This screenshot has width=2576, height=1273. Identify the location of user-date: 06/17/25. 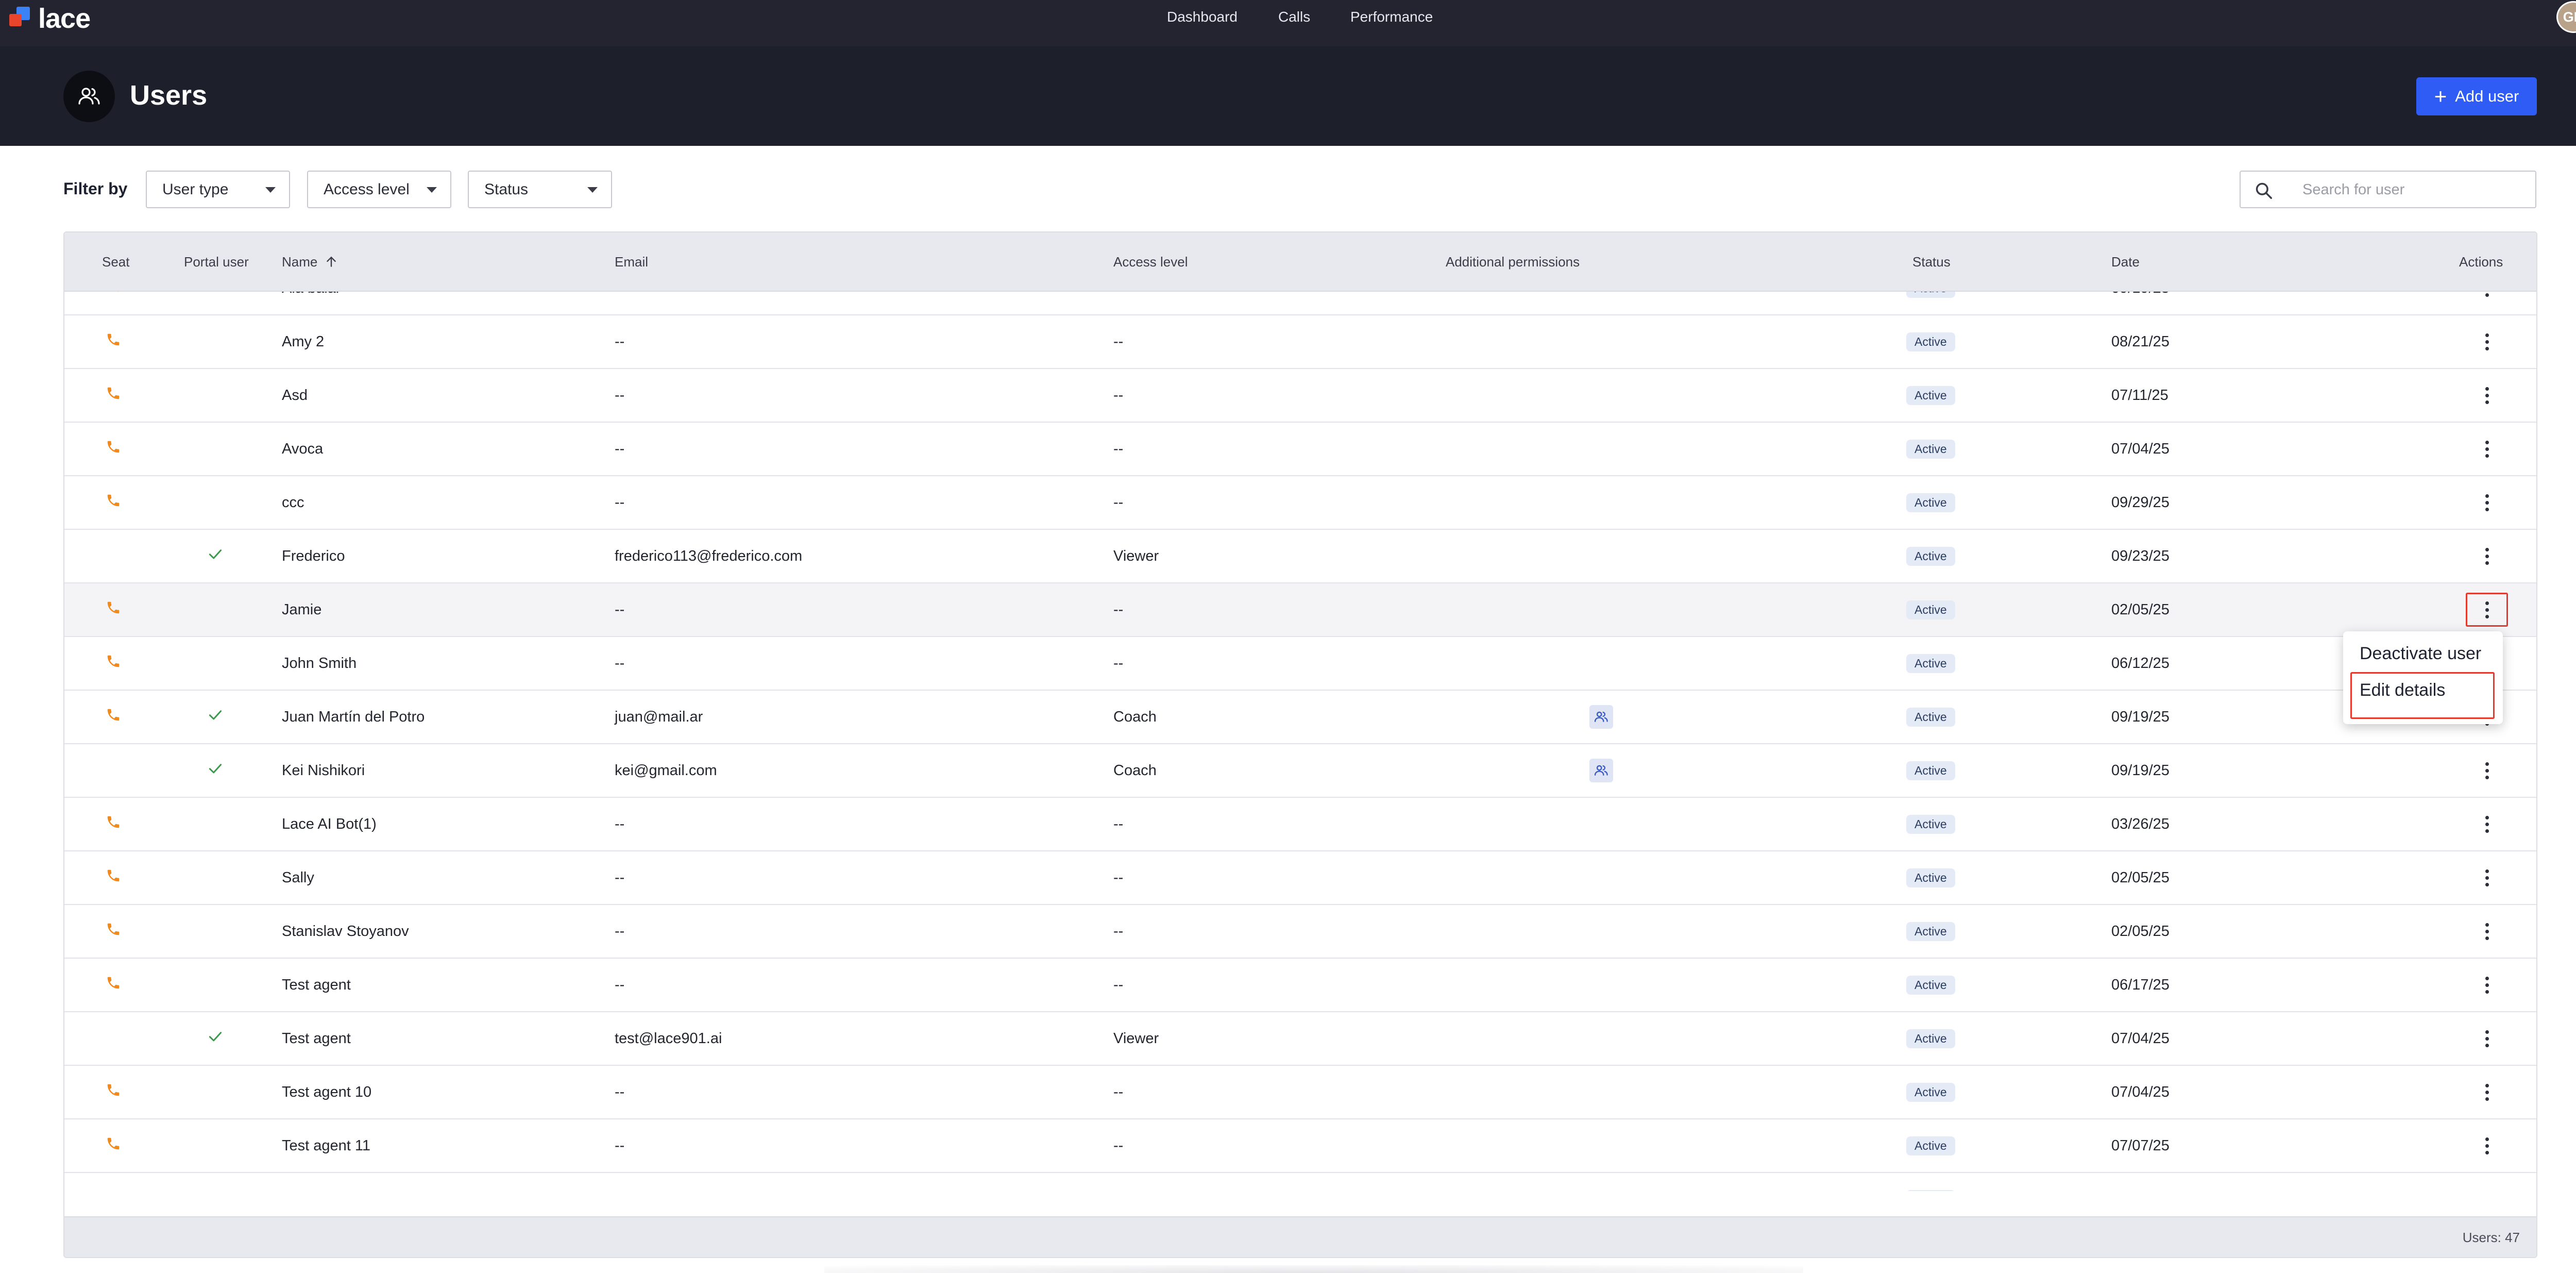
(2140, 984).